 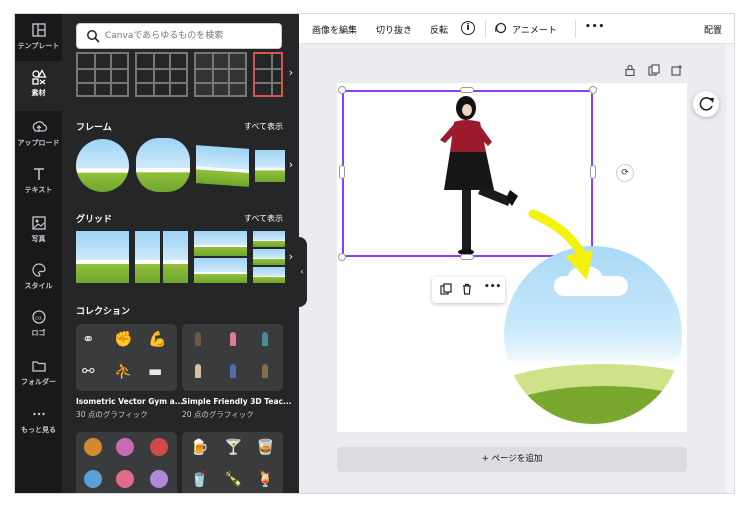 What do you see at coordinates (560, 244) in the screenshot?
I see `yellow-arrow-annotation` at bounding box center [560, 244].